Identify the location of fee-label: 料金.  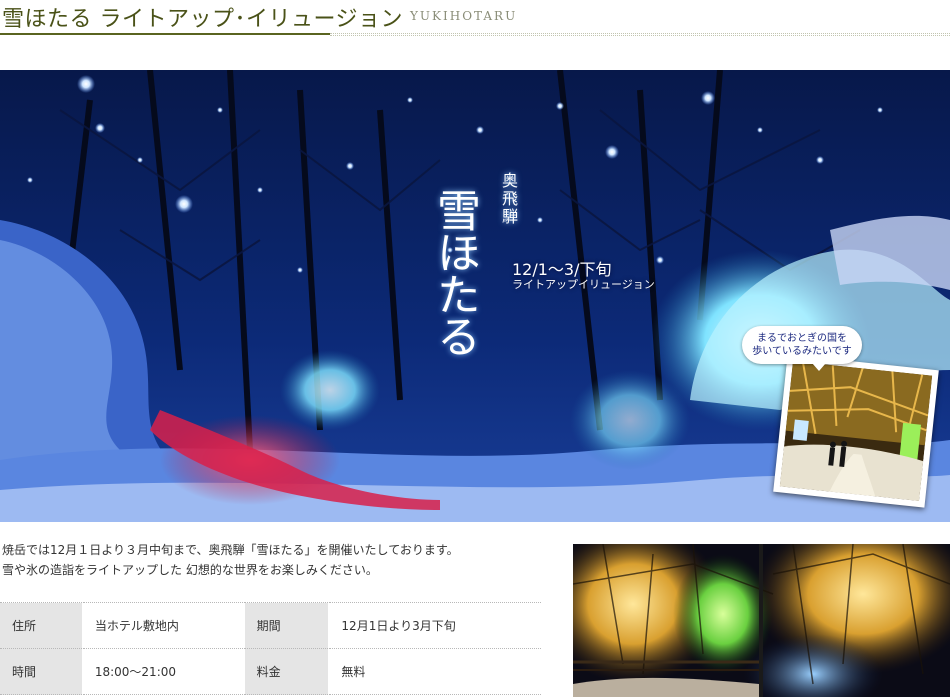
(287, 671).